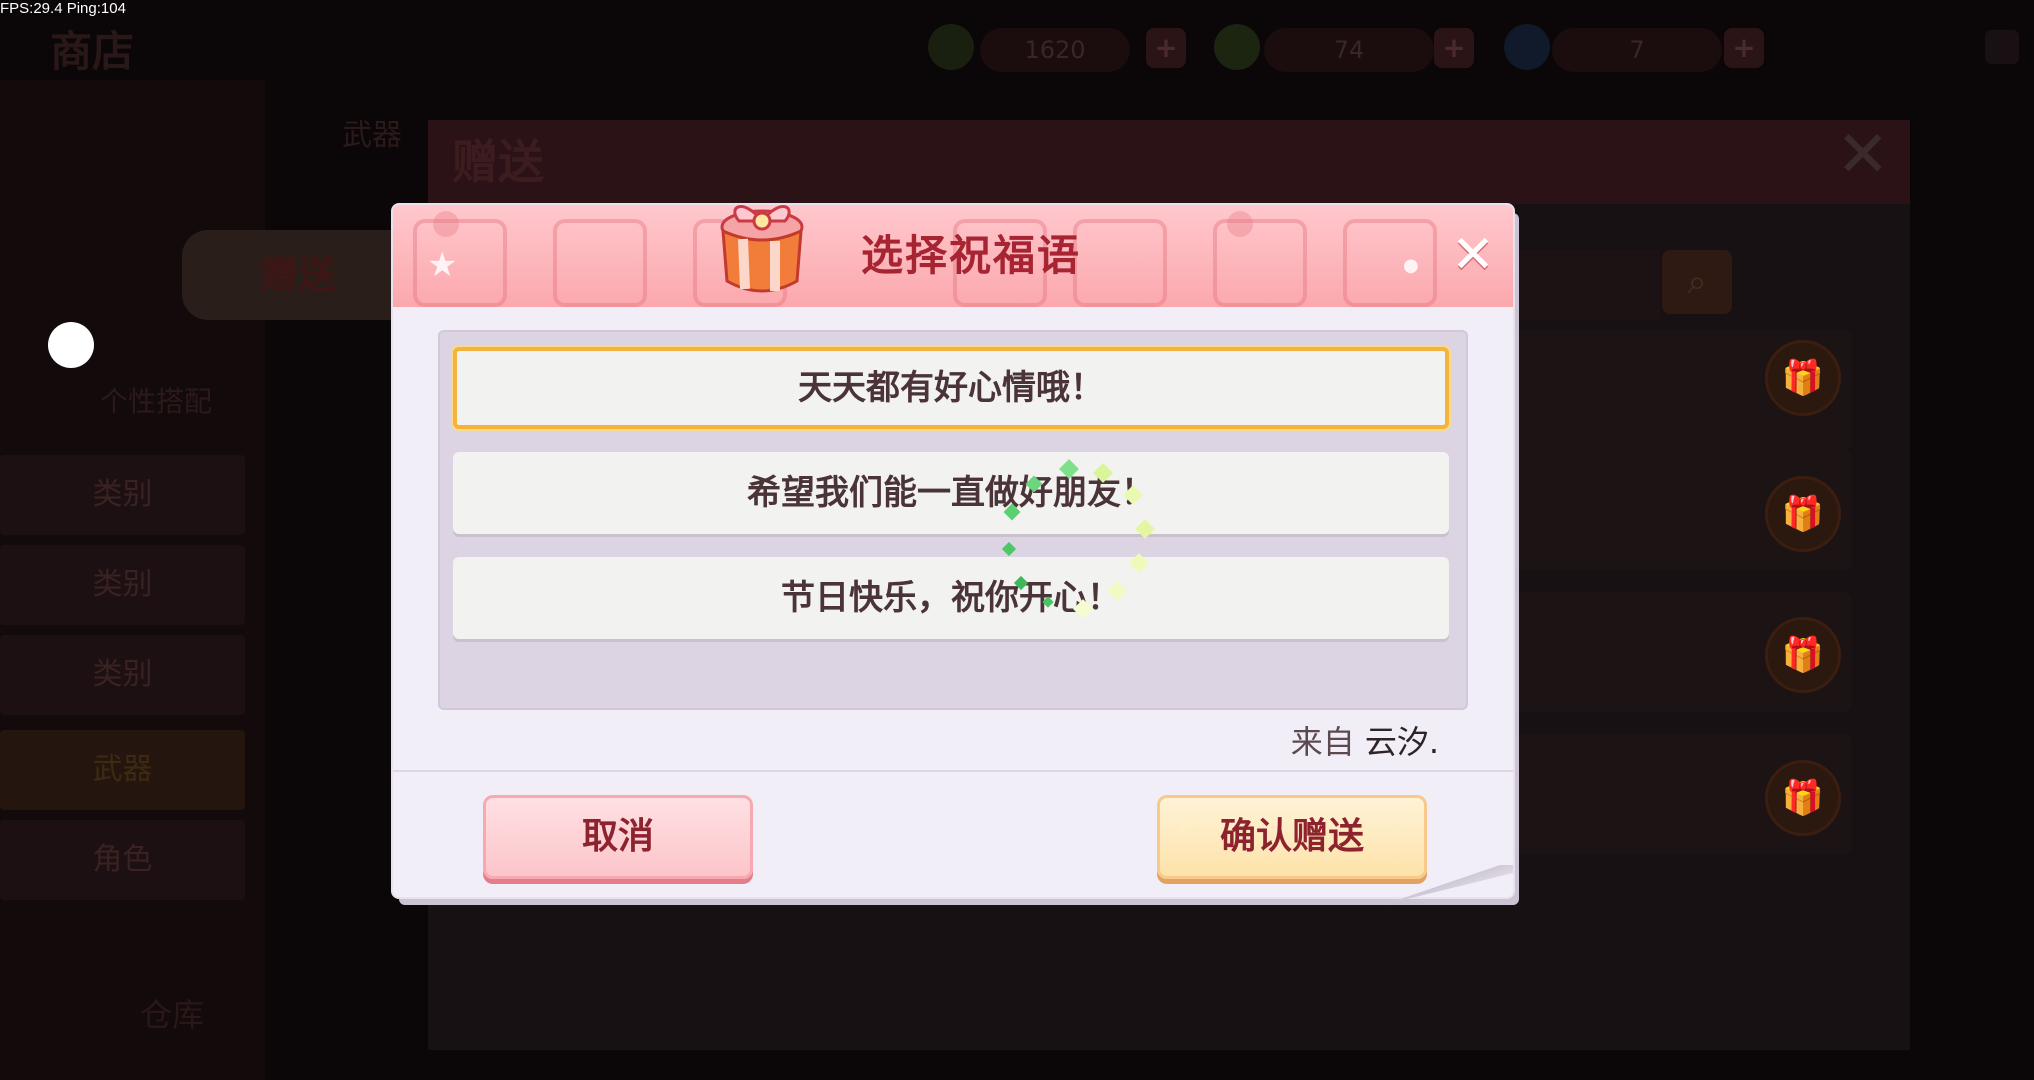 This screenshot has width=2034, height=1080. What do you see at coordinates (156, 401) in the screenshot?
I see `sub-label: 个性搭配` at bounding box center [156, 401].